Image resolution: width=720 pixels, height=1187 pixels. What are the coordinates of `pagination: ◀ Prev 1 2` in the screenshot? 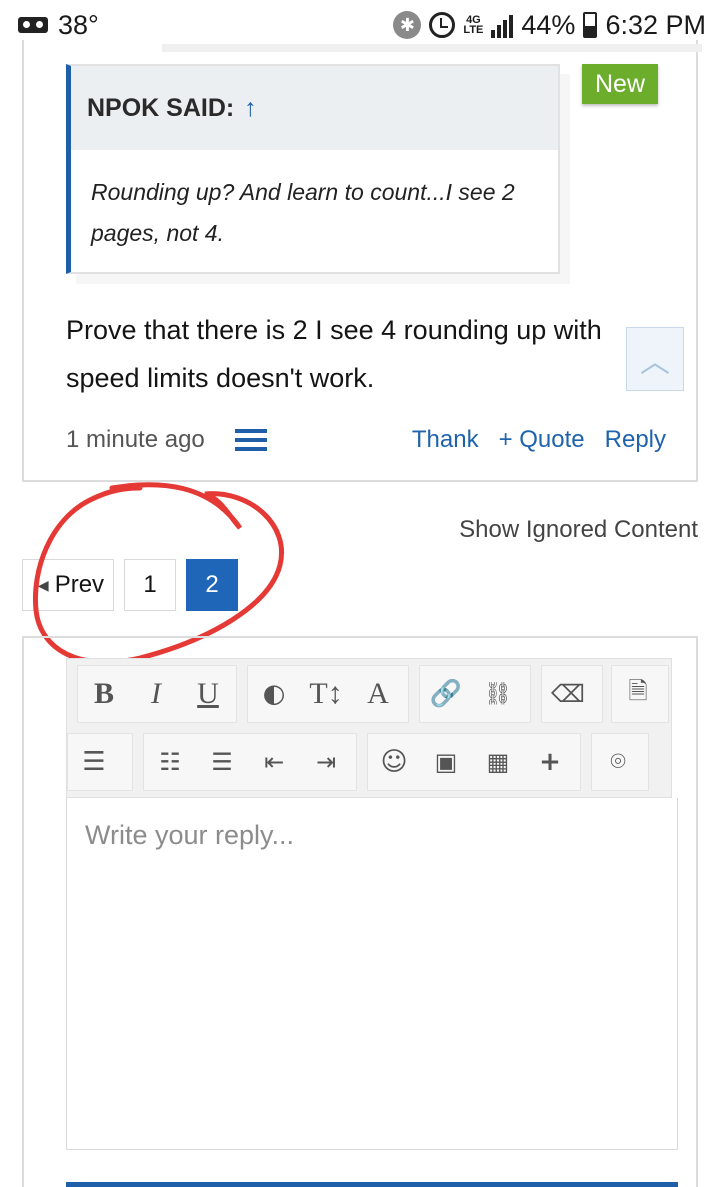 It's located at (130, 585).